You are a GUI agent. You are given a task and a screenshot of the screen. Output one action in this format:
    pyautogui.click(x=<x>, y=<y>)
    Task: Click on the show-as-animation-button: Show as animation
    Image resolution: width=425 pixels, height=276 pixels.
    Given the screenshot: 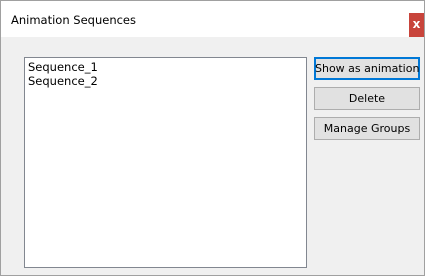 What is the action you would take?
    pyautogui.click(x=367, y=68)
    